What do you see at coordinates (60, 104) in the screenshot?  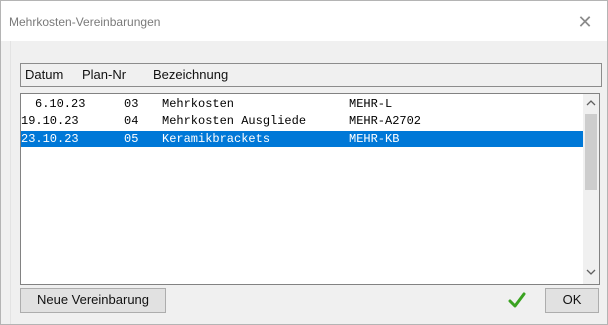 I see `cell-datum: 6.10.23` at bounding box center [60, 104].